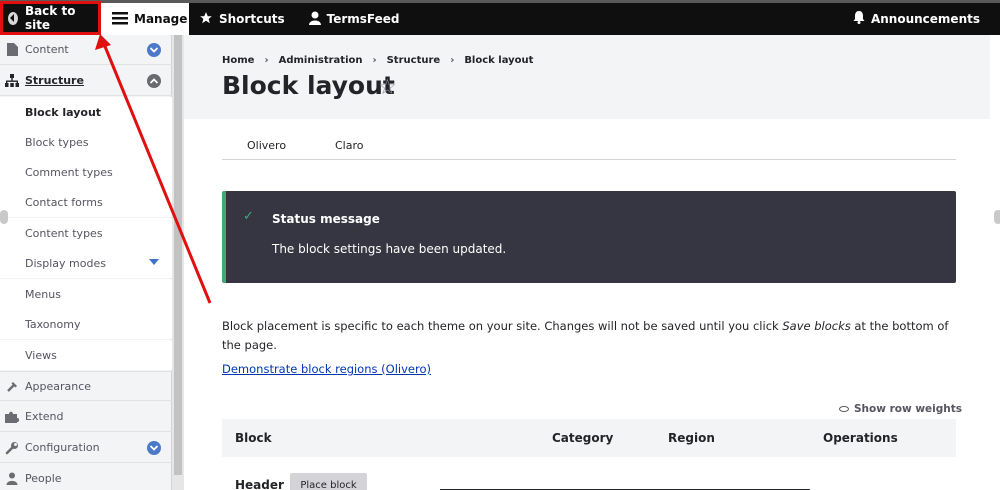 The image size is (1000, 490). What do you see at coordinates (64, 233) in the screenshot?
I see `sidebar-item-label: Content types` at bounding box center [64, 233].